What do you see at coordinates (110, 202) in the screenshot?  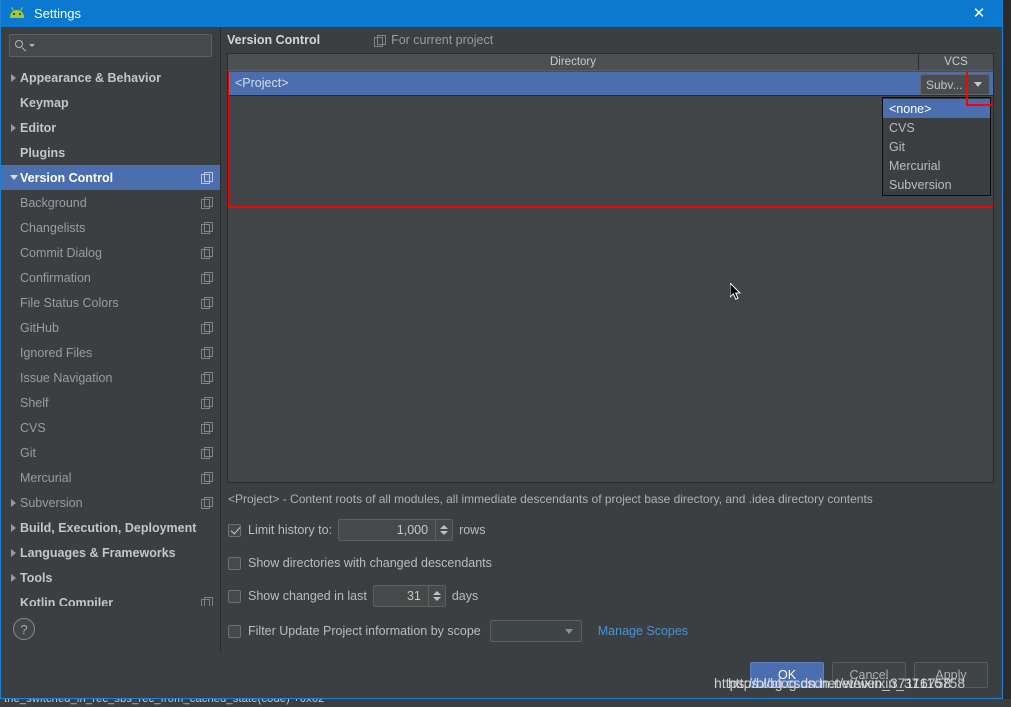 I see `sidebar-item-background: Background` at bounding box center [110, 202].